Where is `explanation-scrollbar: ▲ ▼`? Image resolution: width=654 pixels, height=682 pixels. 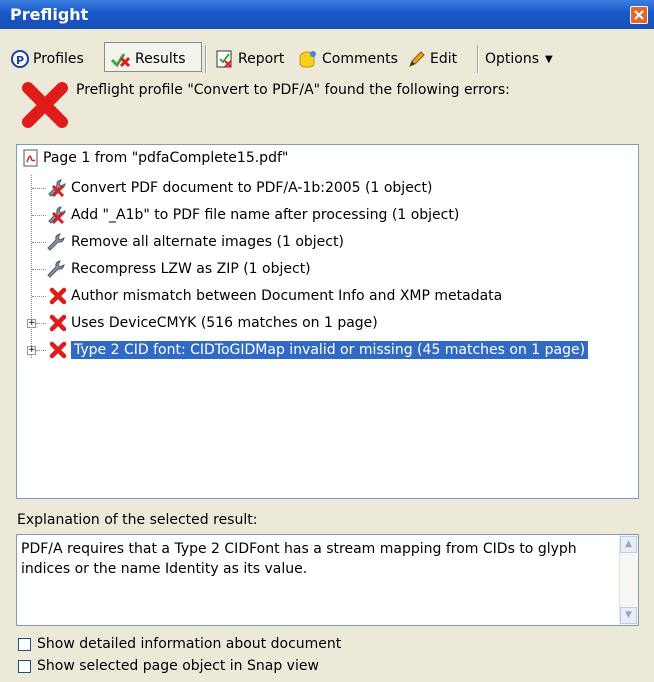 explanation-scrollbar: ▲ ▼ is located at coordinates (628, 580).